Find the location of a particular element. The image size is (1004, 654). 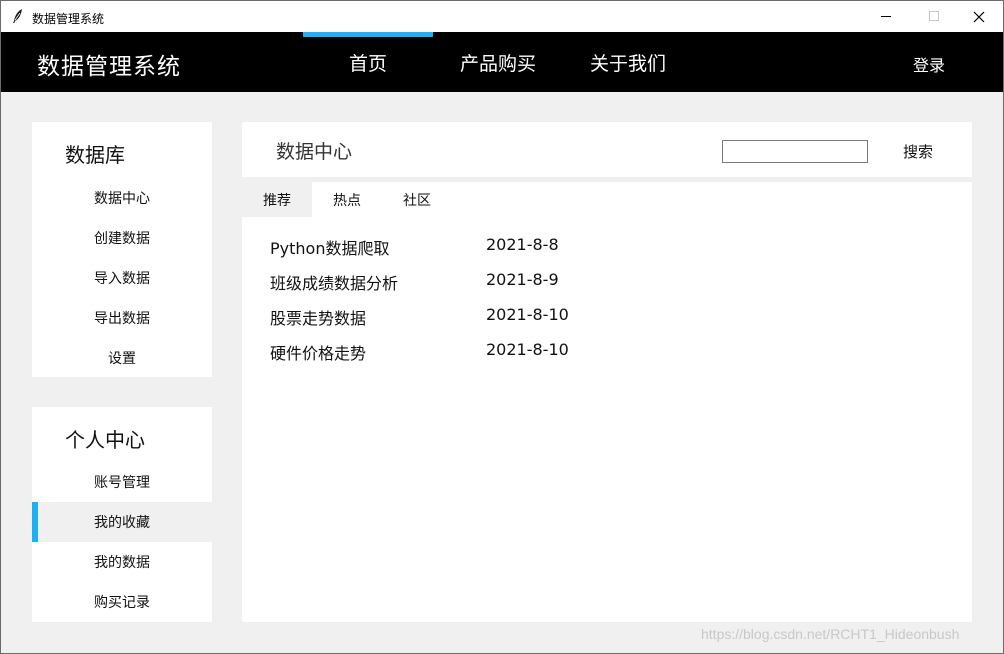

sidebar-item-export-data: 导出数据 is located at coordinates (122, 318).